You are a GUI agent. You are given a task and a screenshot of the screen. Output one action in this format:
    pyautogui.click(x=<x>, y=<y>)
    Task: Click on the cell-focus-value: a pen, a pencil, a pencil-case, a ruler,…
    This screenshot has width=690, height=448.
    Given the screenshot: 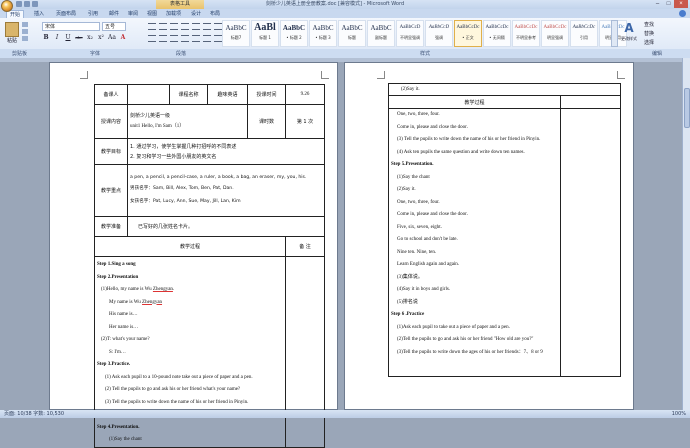 What is the action you would take?
    pyautogui.click(x=226, y=190)
    